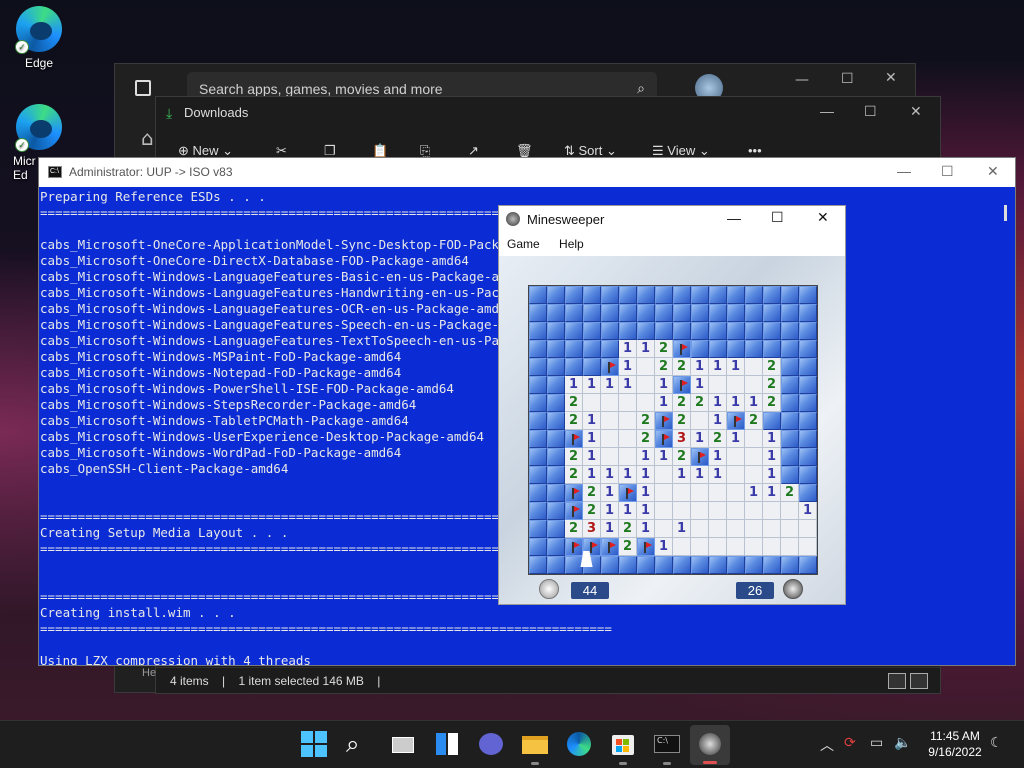 This screenshot has height=768, width=1024. I want to click on edge-icon, so click(579, 744).